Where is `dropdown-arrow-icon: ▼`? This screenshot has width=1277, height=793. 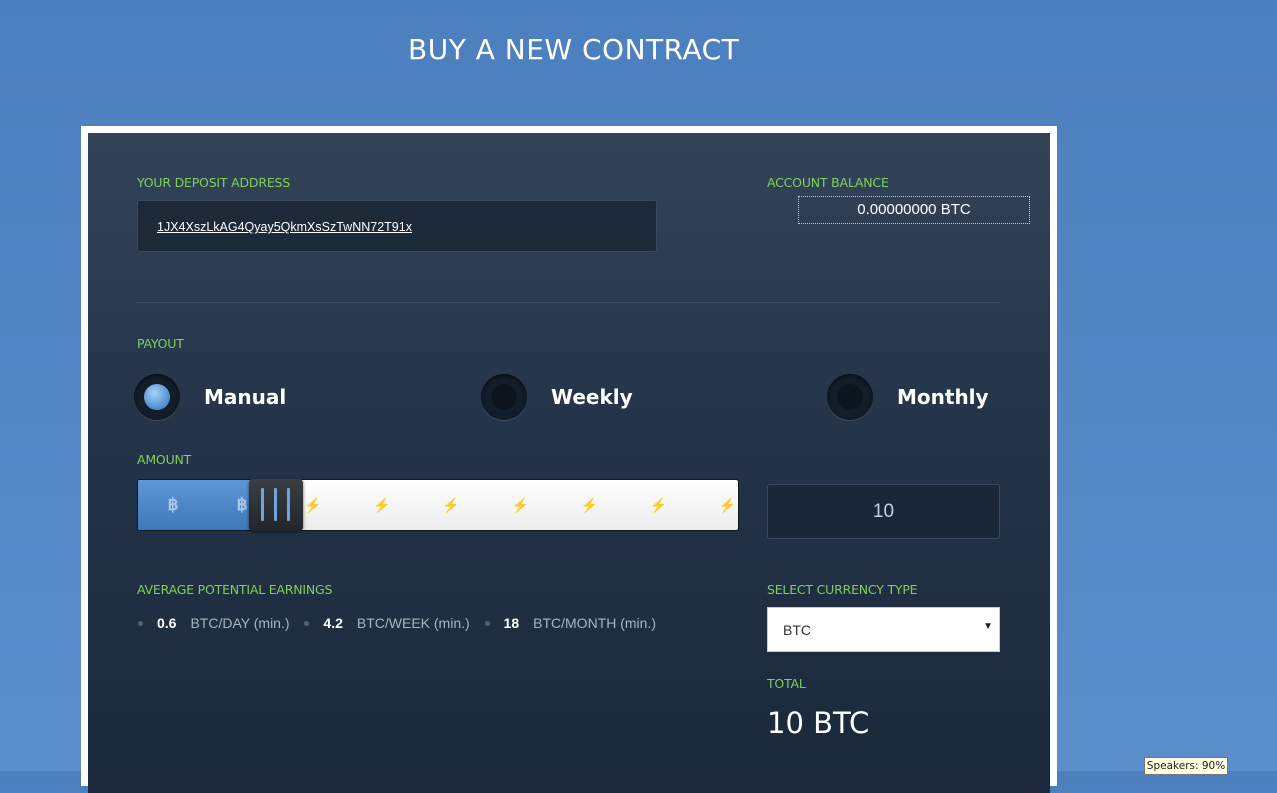
dropdown-arrow-icon: ▼ is located at coordinates (988, 626).